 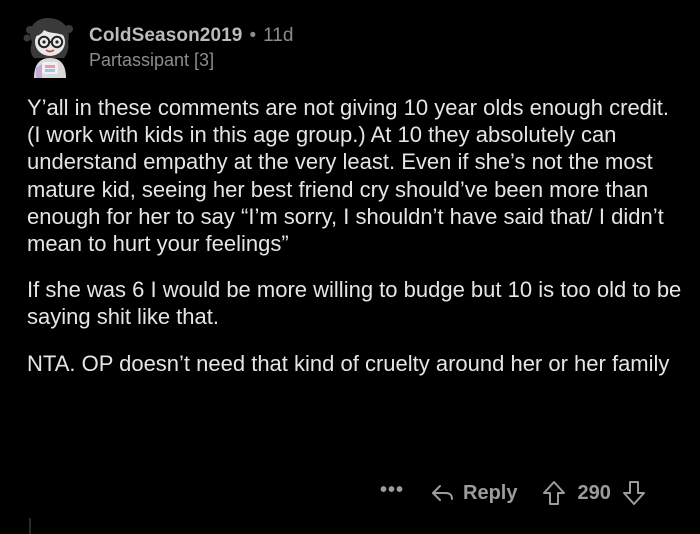 I want to click on user-flair: Partassipant [3], so click(x=152, y=60).